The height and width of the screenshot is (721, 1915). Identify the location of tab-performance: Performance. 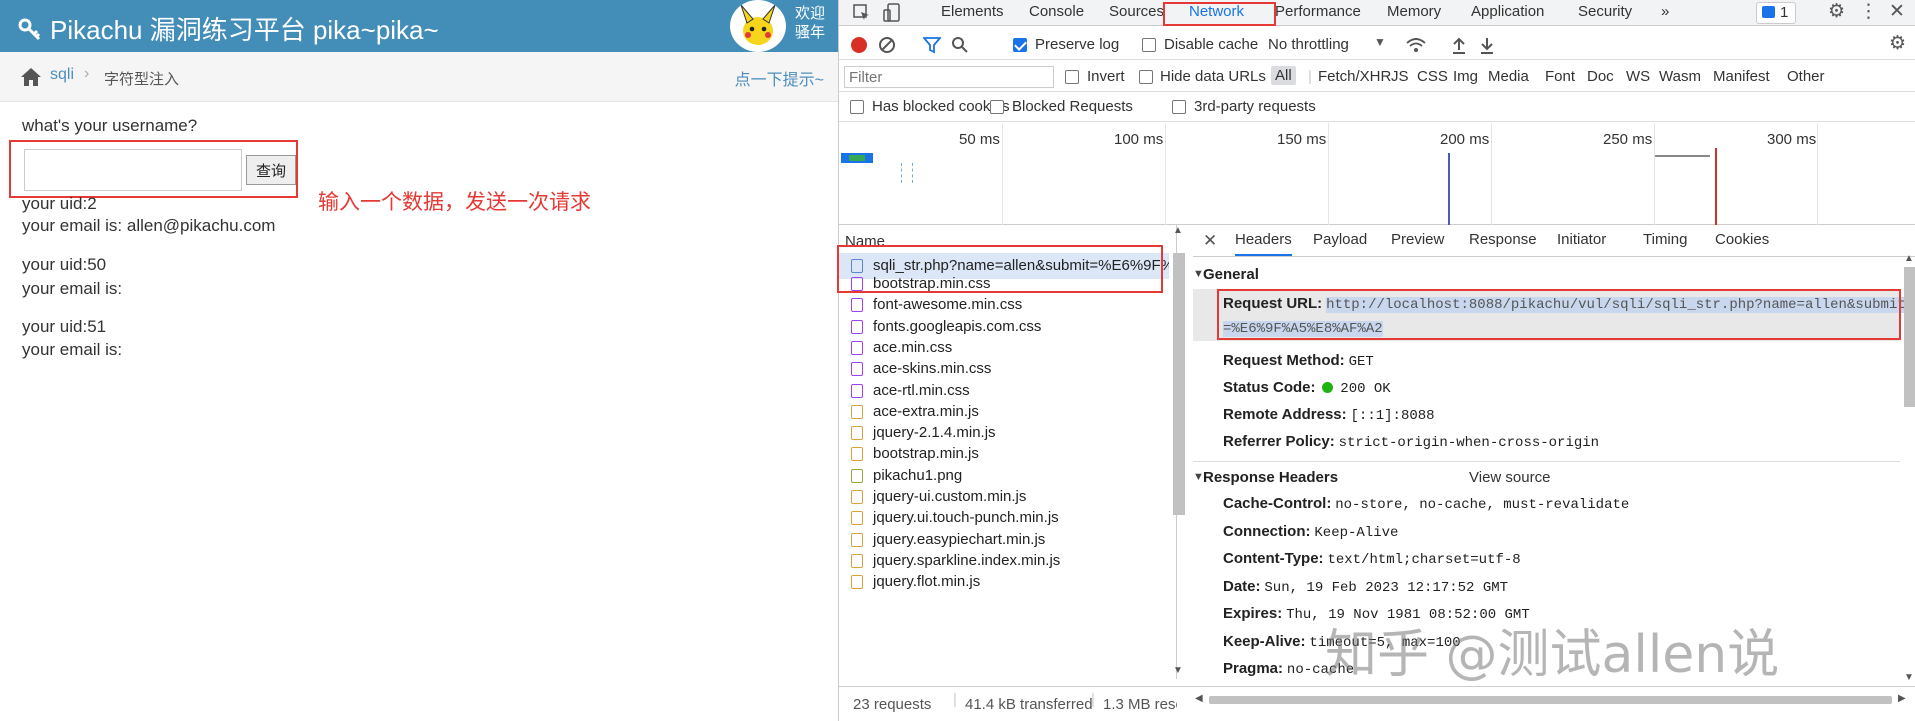
(1318, 11).